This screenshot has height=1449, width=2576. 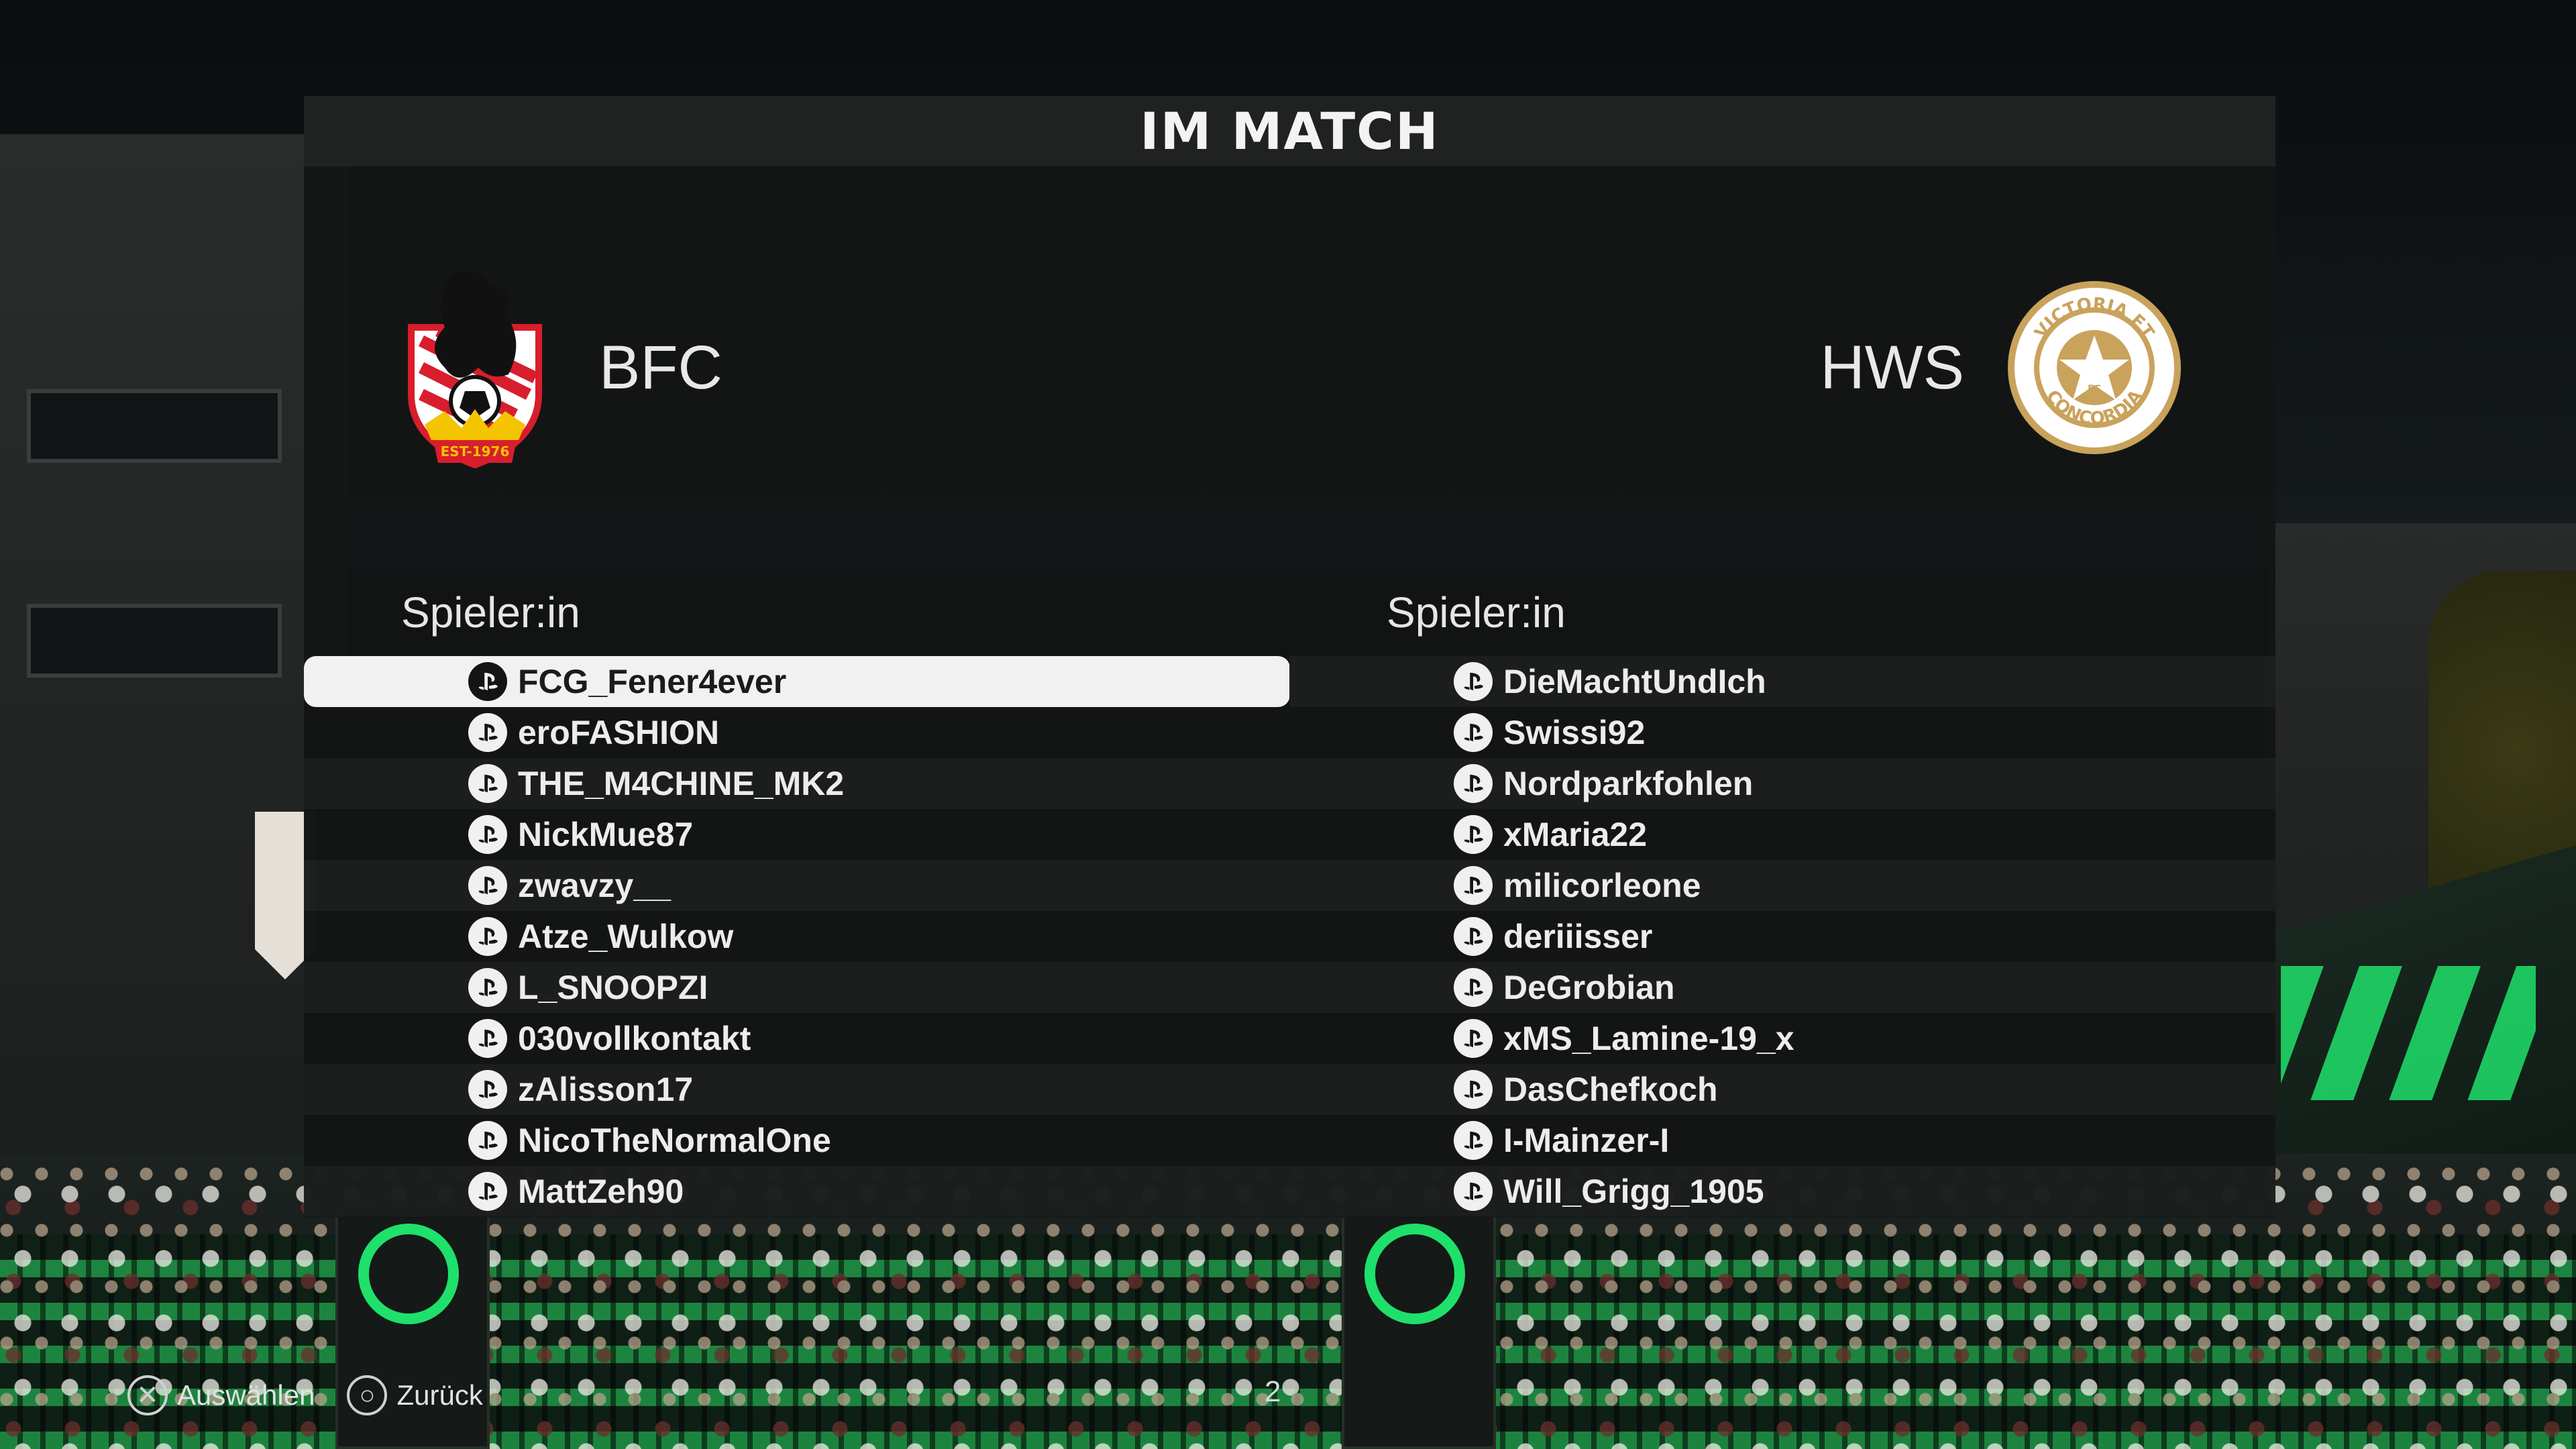 What do you see at coordinates (797, 834) in the screenshot?
I see `home-player-row: NickMue87` at bounding box center [797, 834].